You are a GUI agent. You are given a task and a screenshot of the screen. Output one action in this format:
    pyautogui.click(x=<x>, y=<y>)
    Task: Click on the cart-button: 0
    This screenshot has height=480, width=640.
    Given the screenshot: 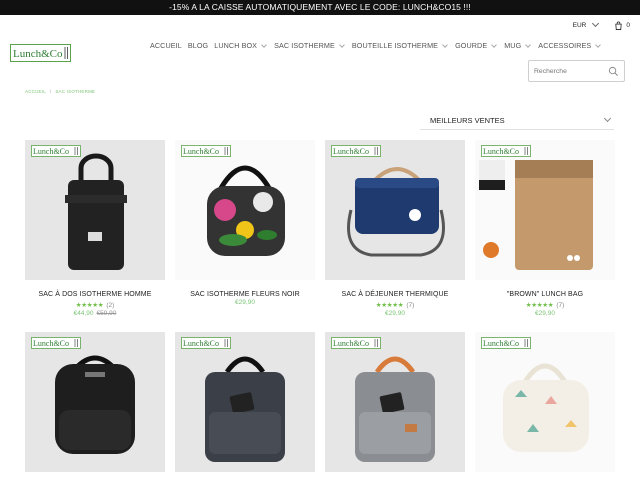 What is the action you would take?
    pyautogui.click(x=622, y=25)
    